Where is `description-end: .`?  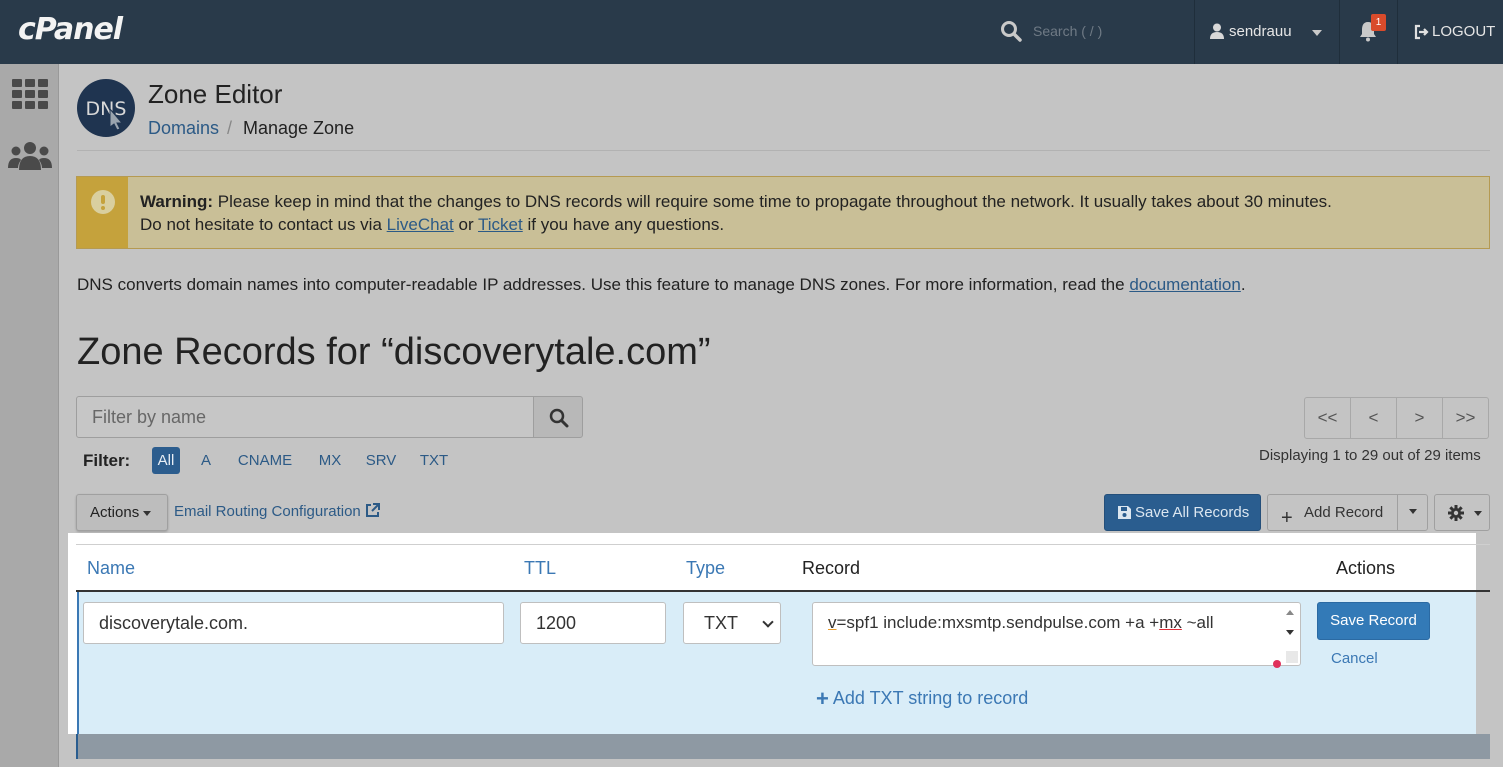
description-end: . is located at coordinates (1243, 284).